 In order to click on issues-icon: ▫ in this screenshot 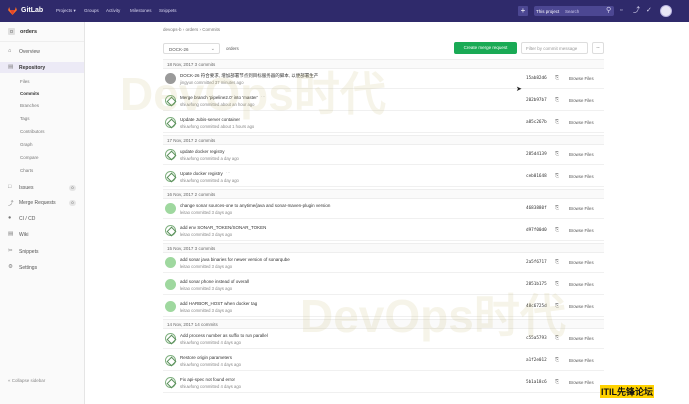, I will do `click(621, 11)`.